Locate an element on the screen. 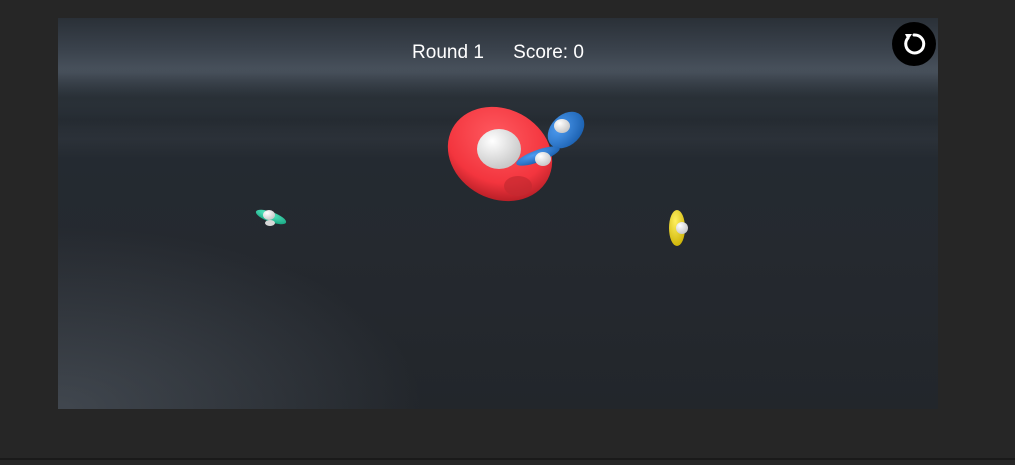 Image resolution: width=1015 pixels, height=465 pixels. restart-icon is located at coordinates (915, 44).